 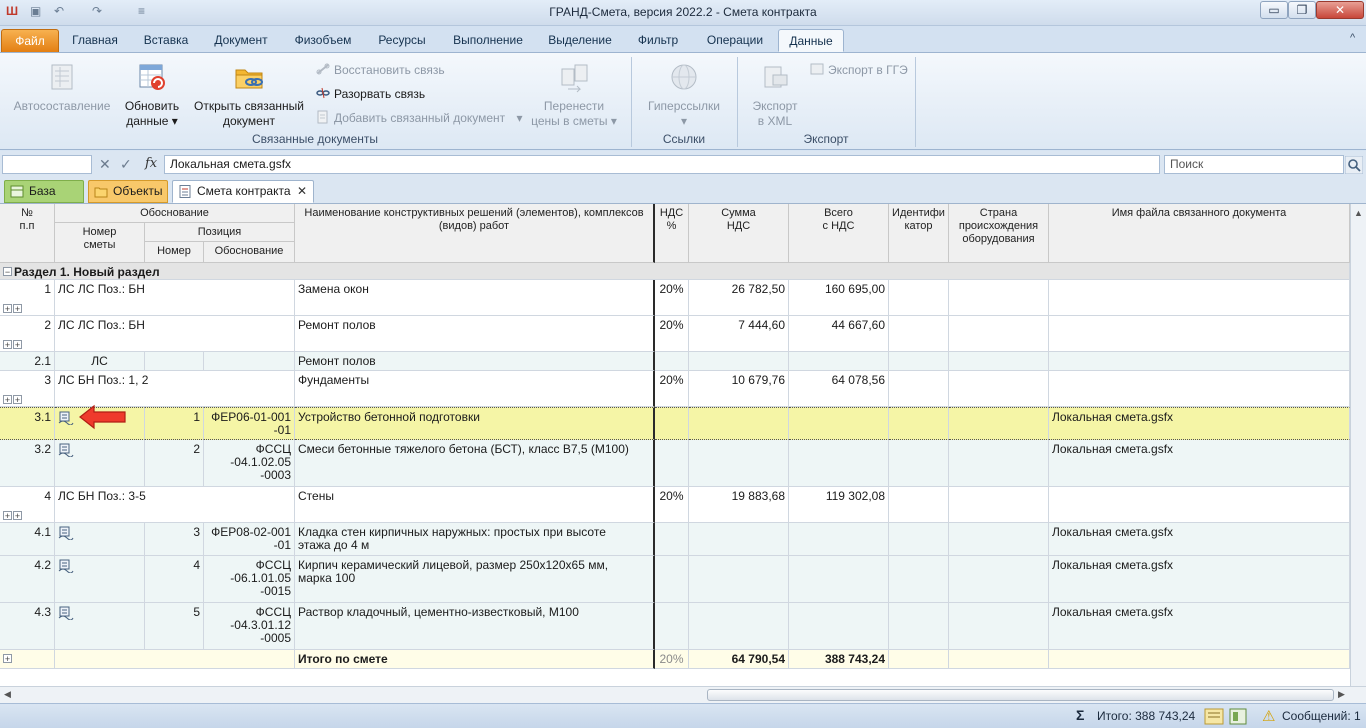 What do you see at coordinates (735, 40) in the screenshot?
I see `tab-operations: Операции` at bounding box center [735, 40].